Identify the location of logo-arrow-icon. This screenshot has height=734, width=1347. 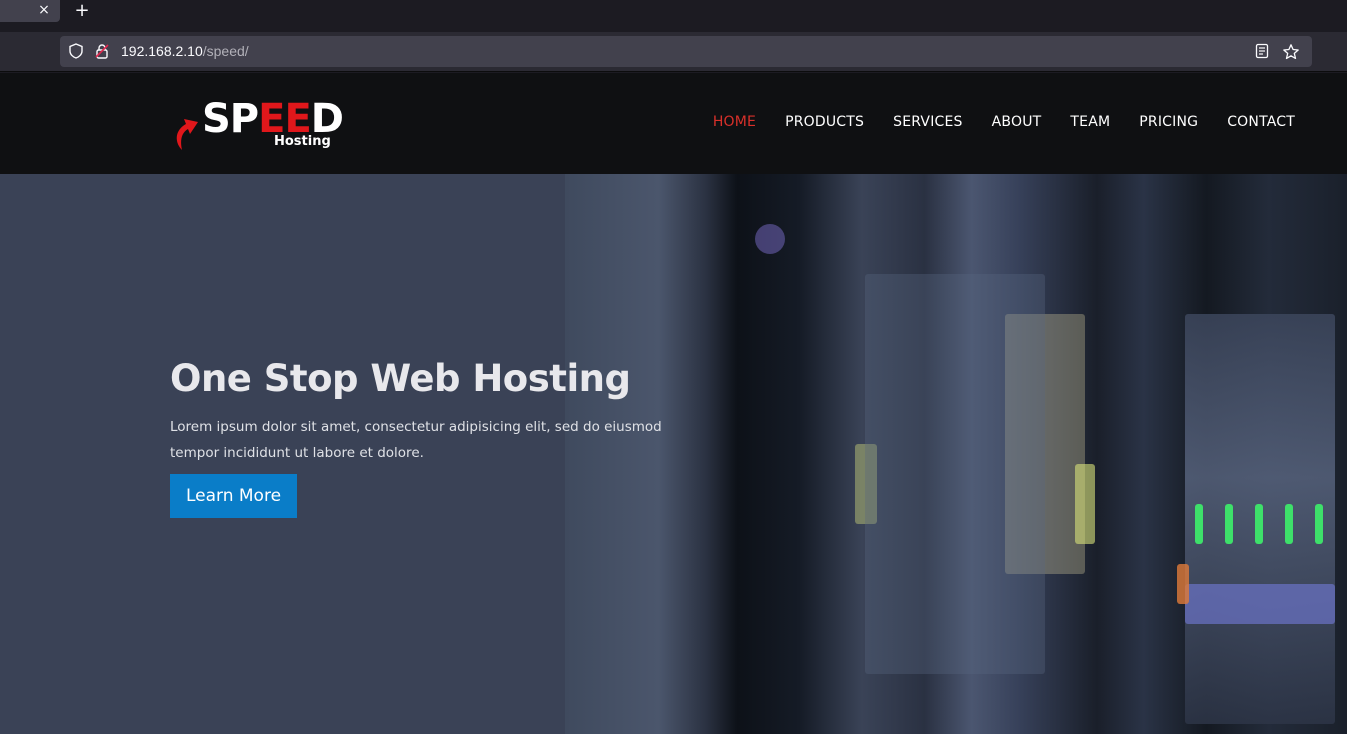
(187, 134).